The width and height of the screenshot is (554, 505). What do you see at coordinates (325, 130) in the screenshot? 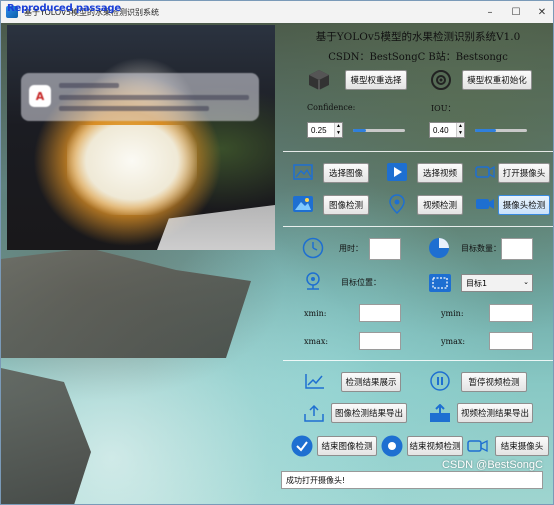
I see `confidence-spinbox: 0.25 ▲ ▼` at bounding box center [325, 130].